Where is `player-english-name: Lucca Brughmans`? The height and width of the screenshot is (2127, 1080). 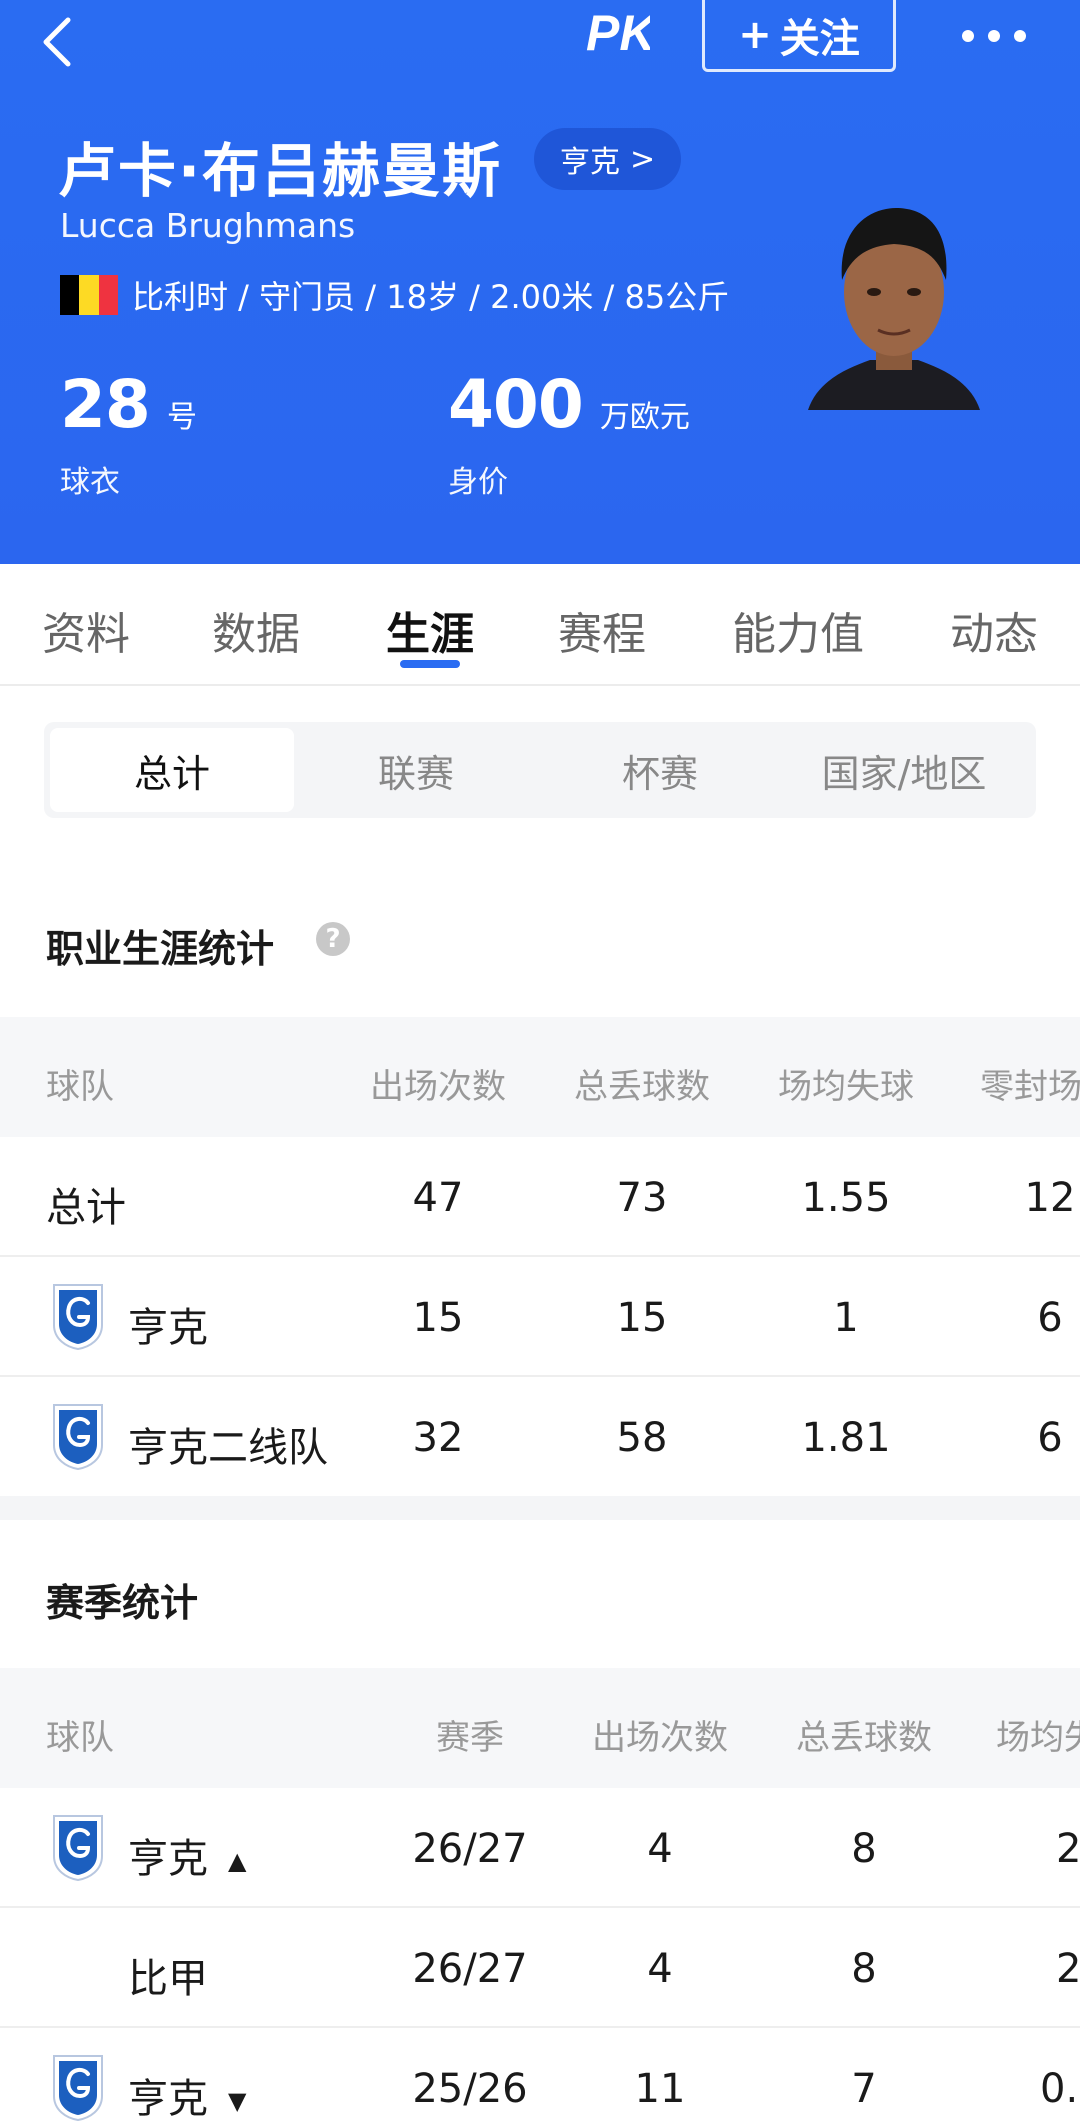 player-english-name: Lucca Brughmans is located at coordinates (208, 225).